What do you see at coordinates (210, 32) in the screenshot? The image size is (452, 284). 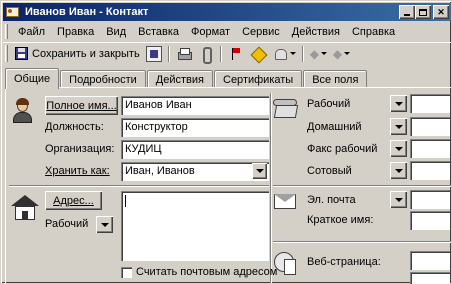 I see `menu-format: Формат` at bounding box center [210, 32].